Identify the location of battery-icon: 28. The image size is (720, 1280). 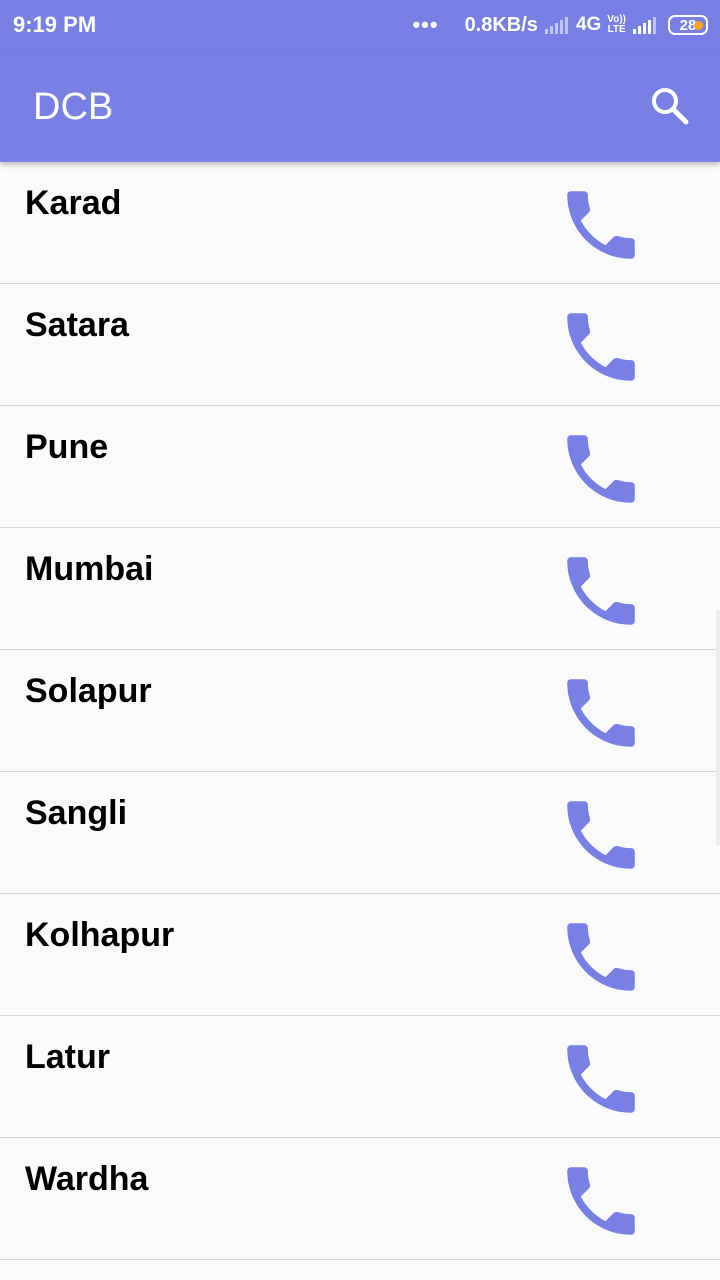
(688, 25).